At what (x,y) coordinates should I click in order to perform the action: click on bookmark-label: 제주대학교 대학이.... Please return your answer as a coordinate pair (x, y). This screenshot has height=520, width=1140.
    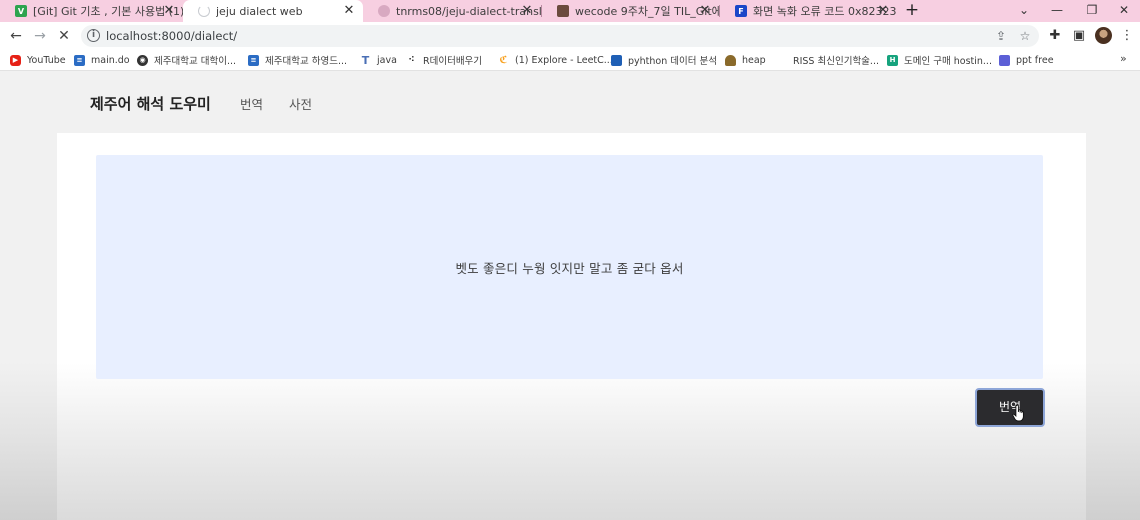
    Looking at the image, I should click on (195, 61).